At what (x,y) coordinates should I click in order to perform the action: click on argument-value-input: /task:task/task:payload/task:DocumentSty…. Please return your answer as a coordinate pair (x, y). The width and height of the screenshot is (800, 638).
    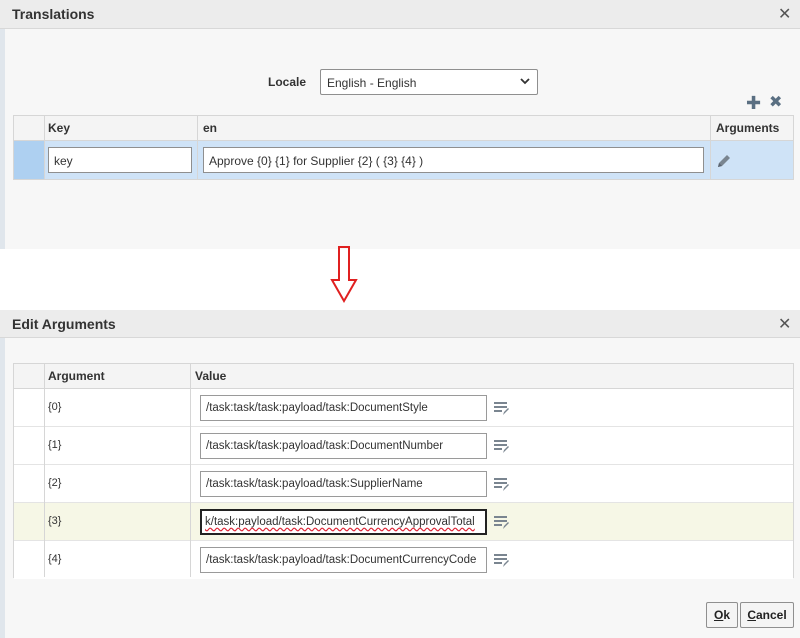
    Looking at the image, I should click on (343, 408).